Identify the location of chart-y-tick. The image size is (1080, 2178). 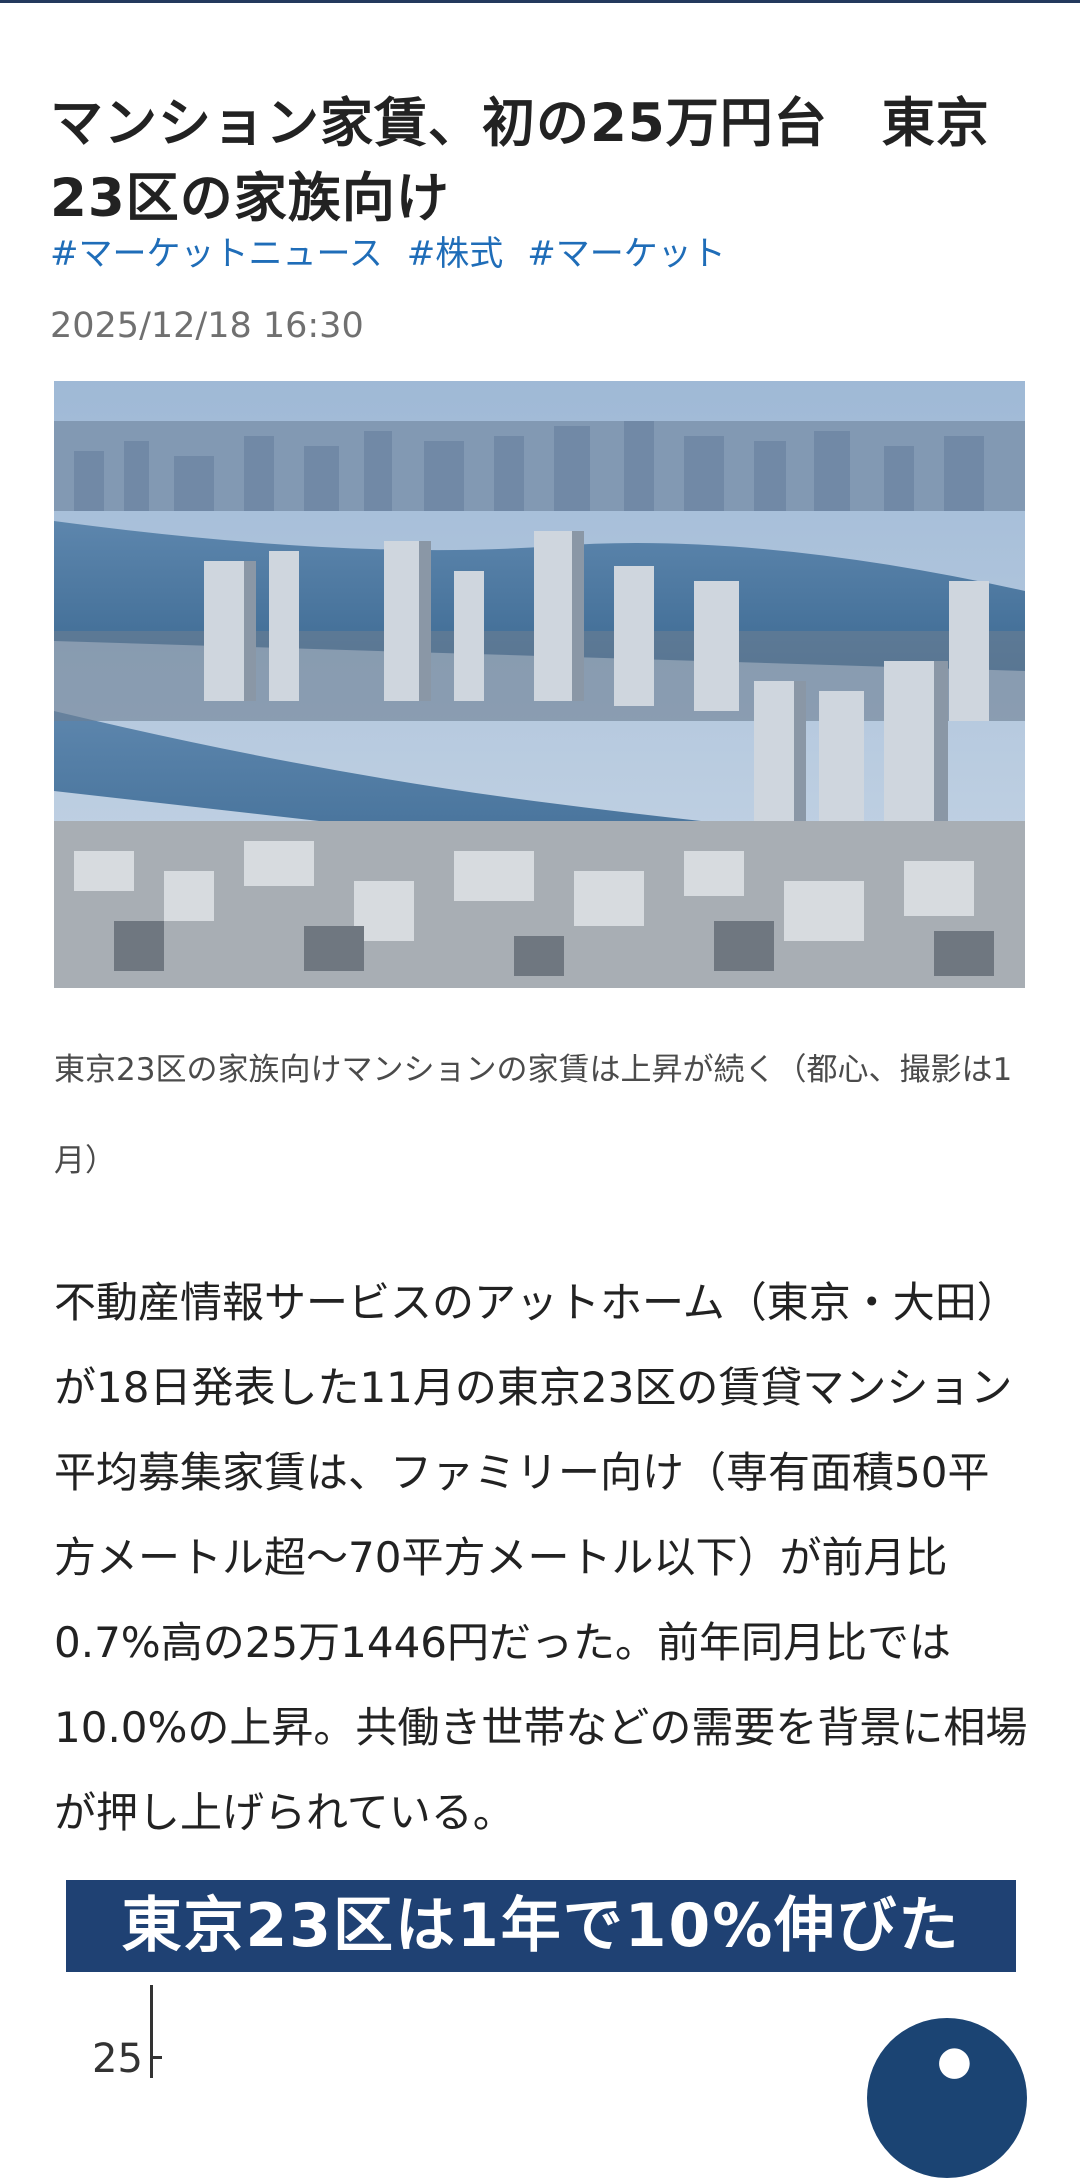
(156, 2057).